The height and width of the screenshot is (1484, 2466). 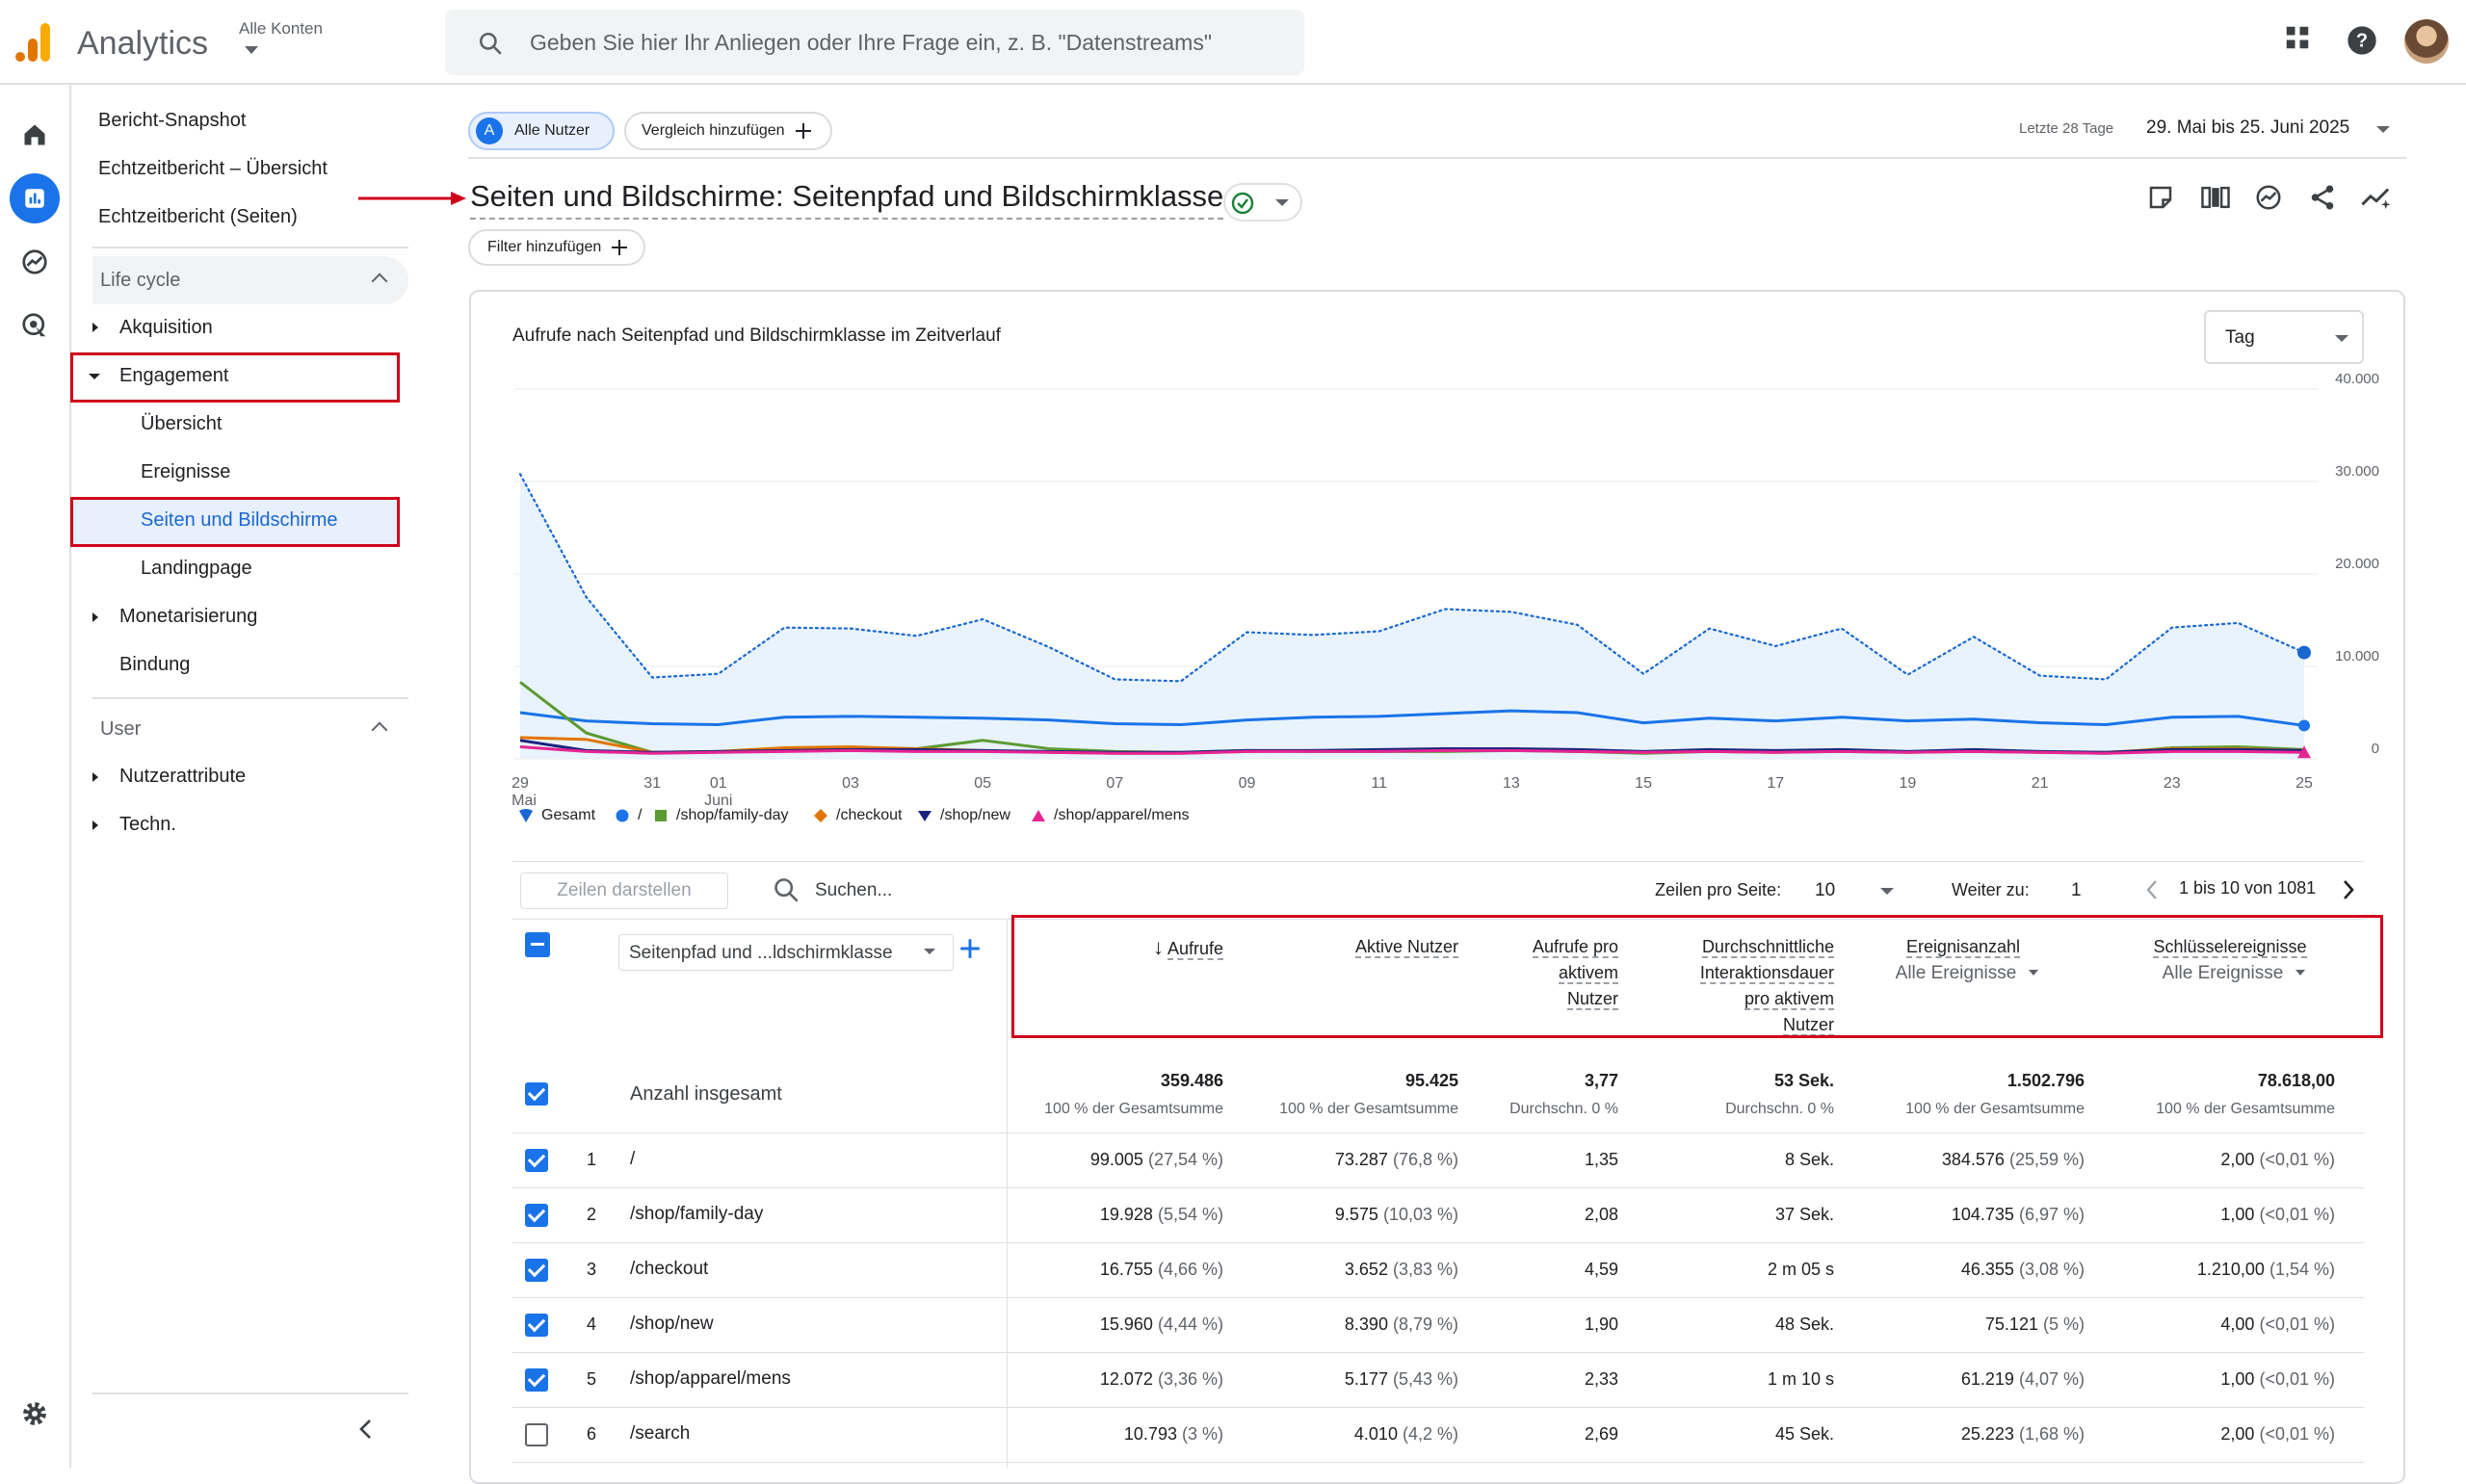 I want to click on granularity-select: Tag, so click(x=2284, y=337).